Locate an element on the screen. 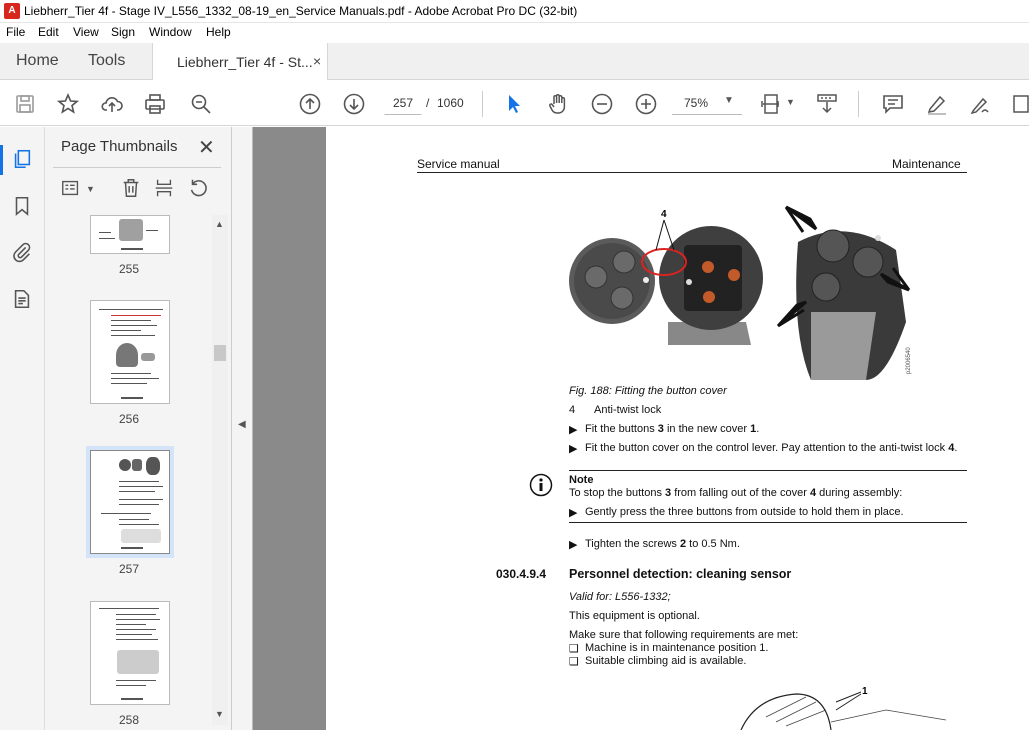 This screenshot has width=1029, height=730. tab-document: Liebherr_Tier 4f - St... × is located at coordinates (240, 61).